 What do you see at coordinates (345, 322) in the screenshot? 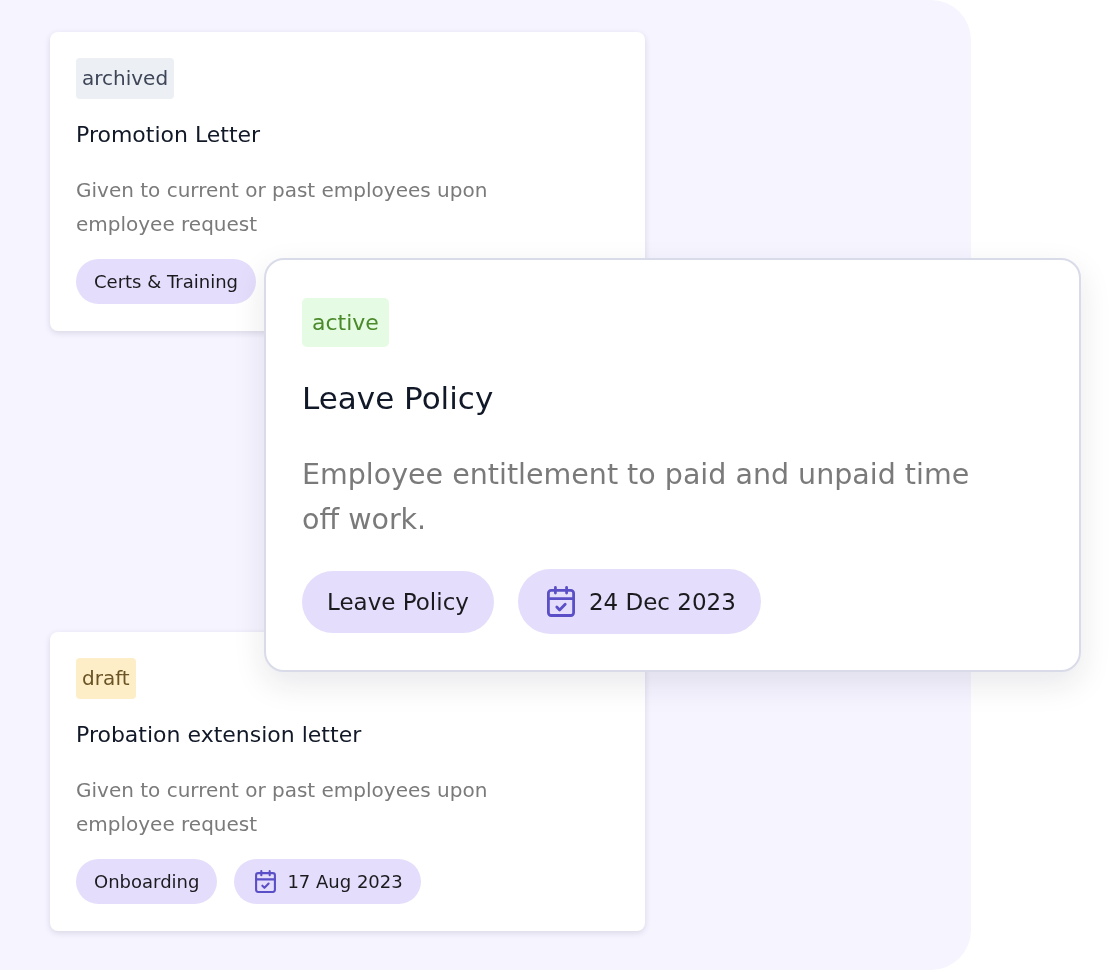
I see `status-tag: active` at bounding box center [345, 322].